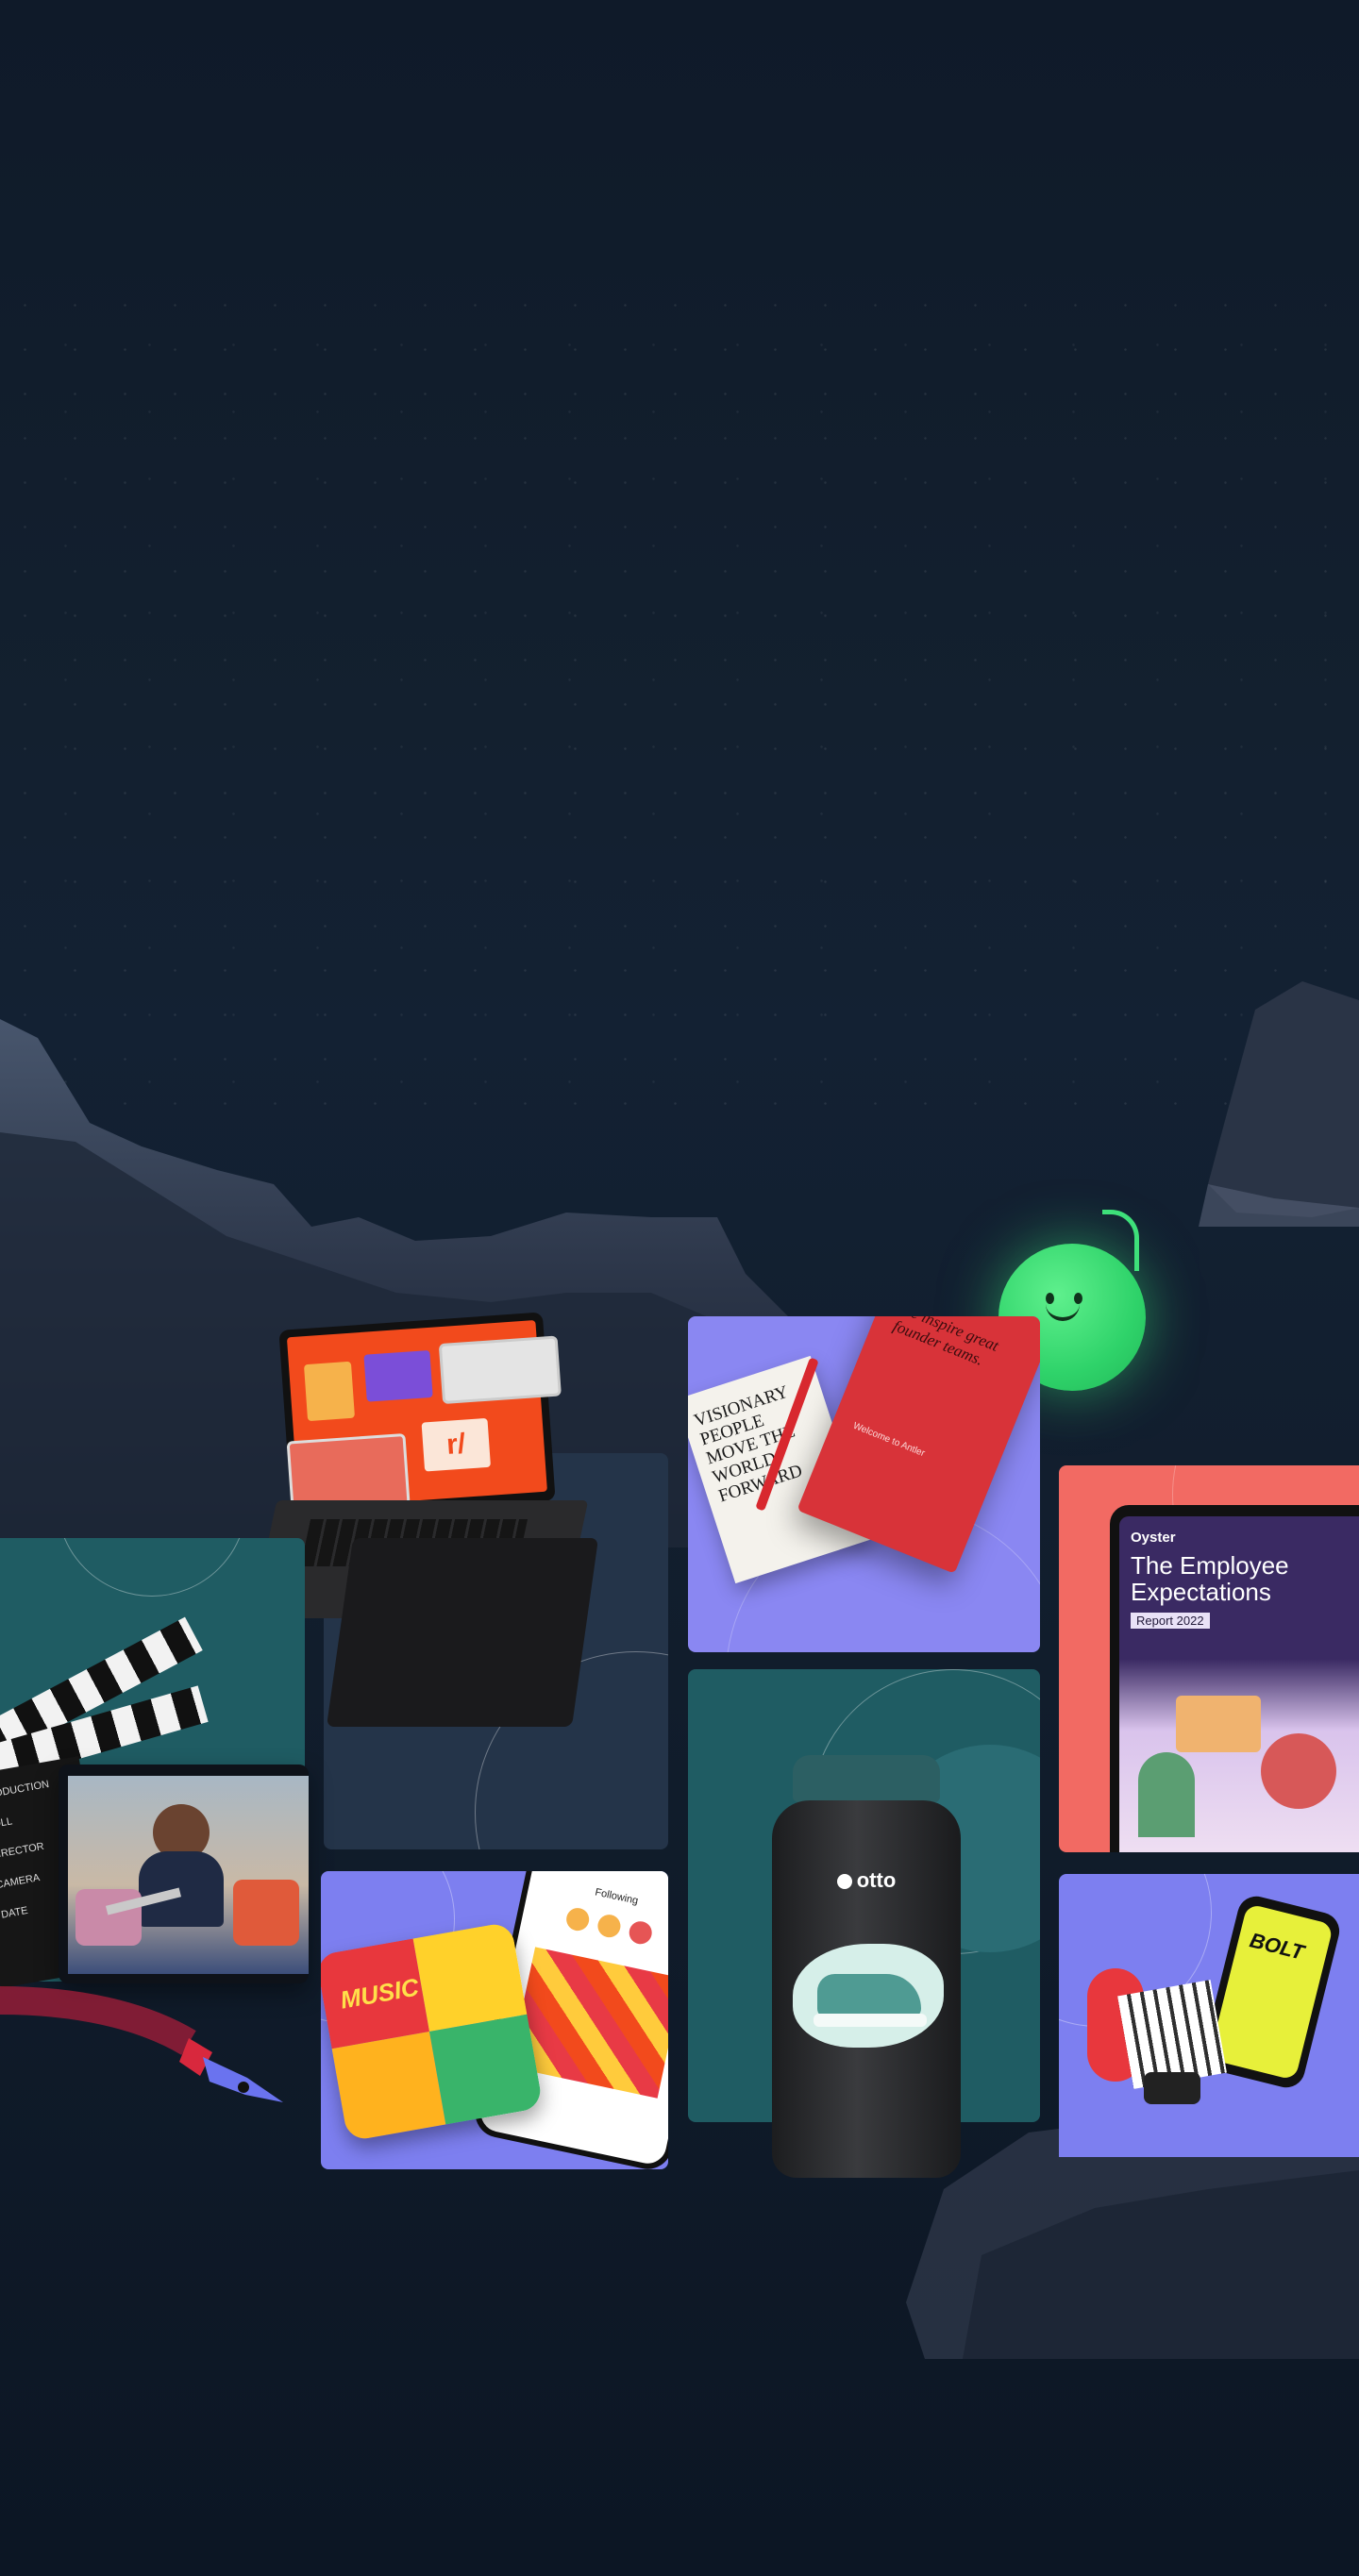  I want to click on bolt-tile: BOLT, so click(1209, 2015).